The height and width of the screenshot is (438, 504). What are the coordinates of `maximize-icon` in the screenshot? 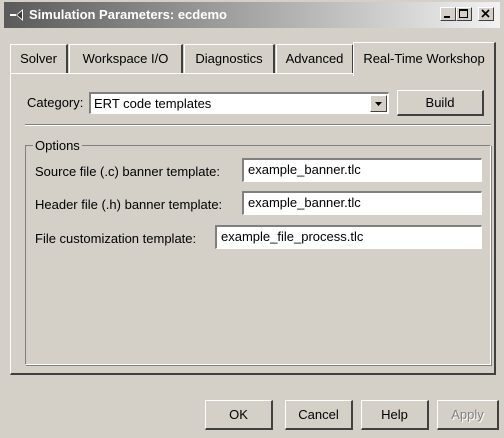 It's located at (463, 13).